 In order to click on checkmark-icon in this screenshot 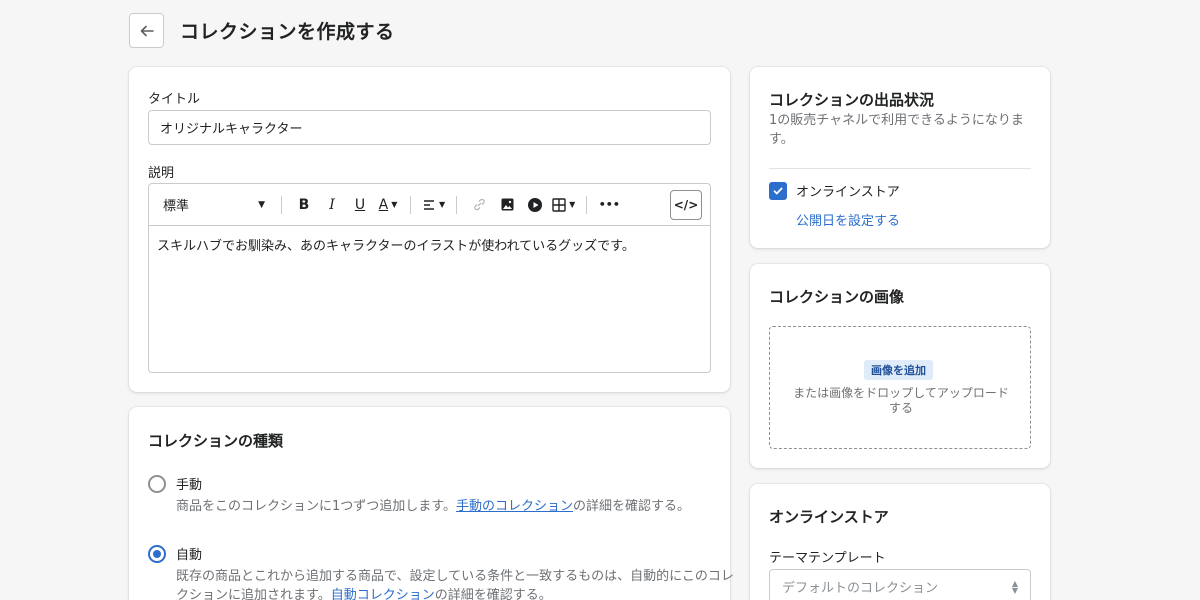, I will do `click(778, 190)`.